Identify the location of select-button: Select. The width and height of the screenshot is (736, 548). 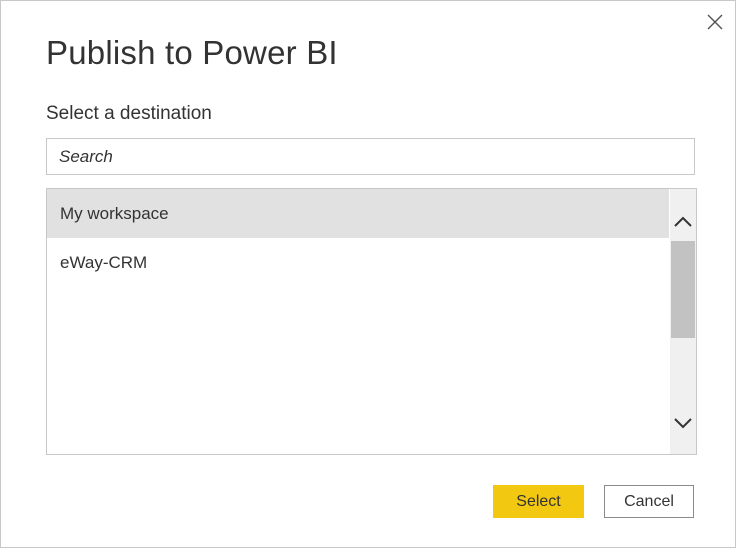
(538, 501).